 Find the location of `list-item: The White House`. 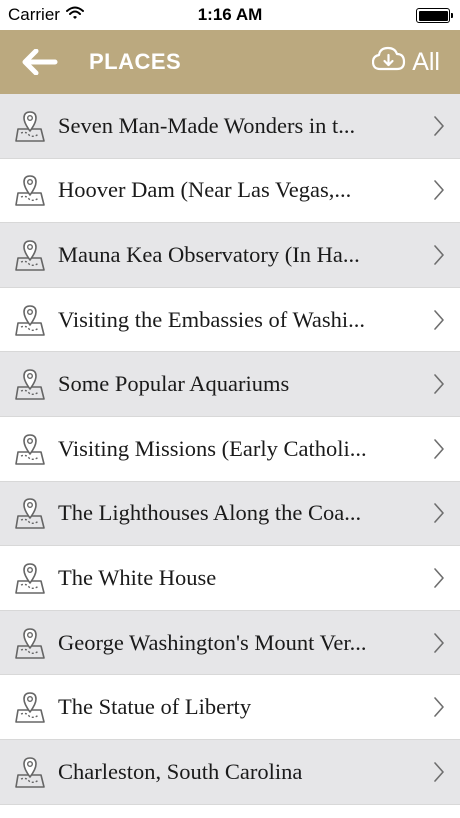

list-item: The White House is located at coordinates (230, 578).